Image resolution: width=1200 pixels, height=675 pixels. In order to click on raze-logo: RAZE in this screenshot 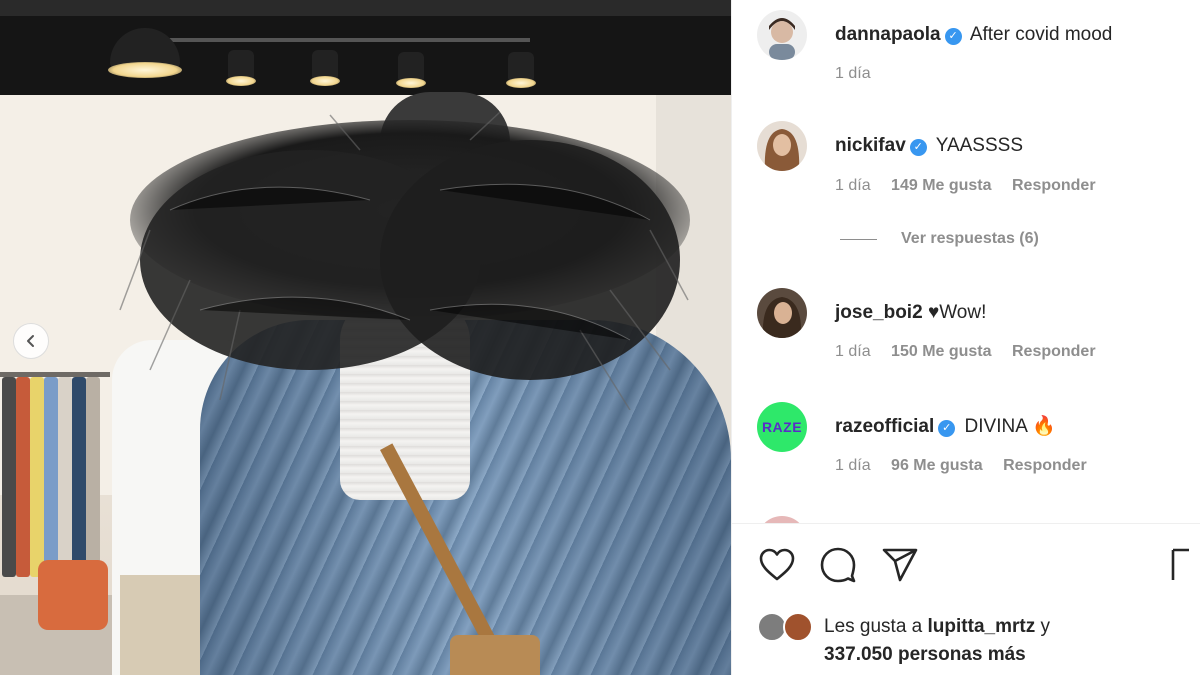, I will do `click(782, 427)`.